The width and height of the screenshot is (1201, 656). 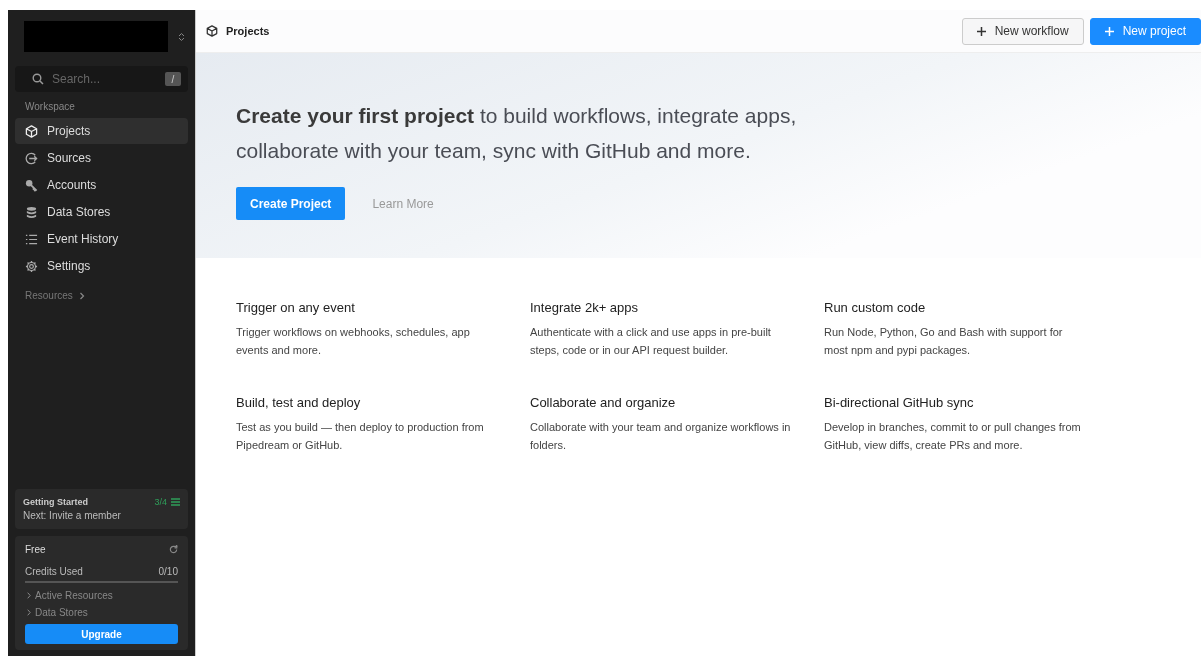 What do you see at coordinates (31, 158) in the screenshot?
I see `arrow-circle-icon` at bounding box center [31, 158].